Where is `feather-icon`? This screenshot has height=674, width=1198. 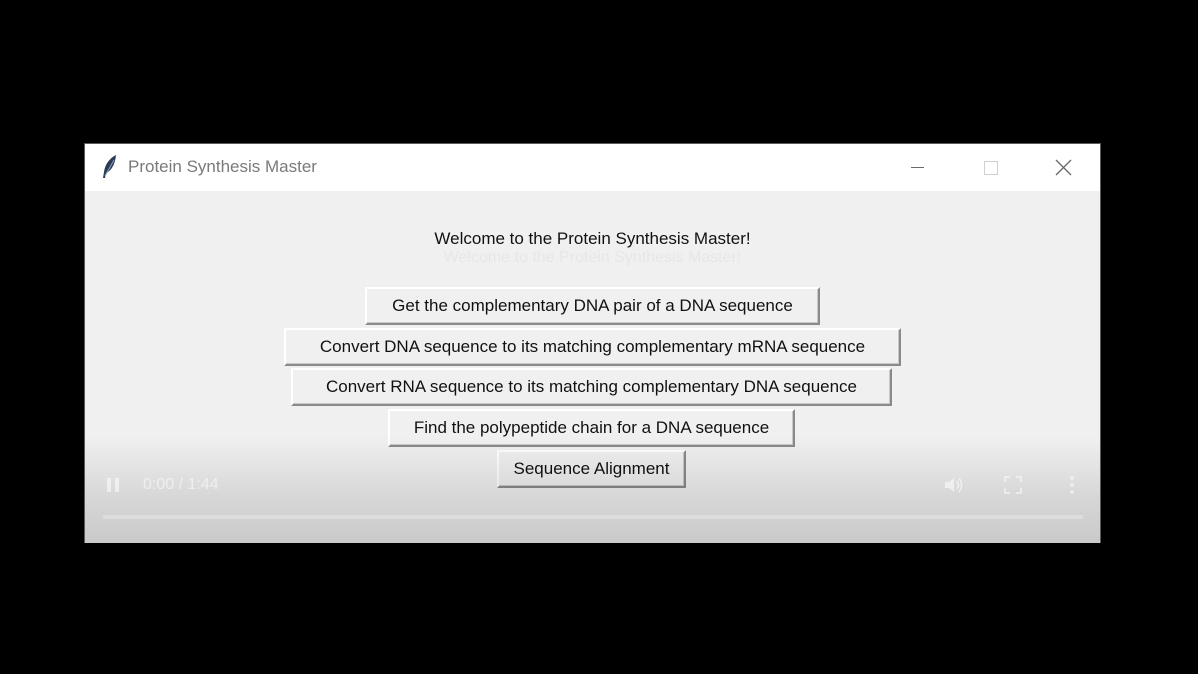 feather-icon is located at coordinates (110, 167).